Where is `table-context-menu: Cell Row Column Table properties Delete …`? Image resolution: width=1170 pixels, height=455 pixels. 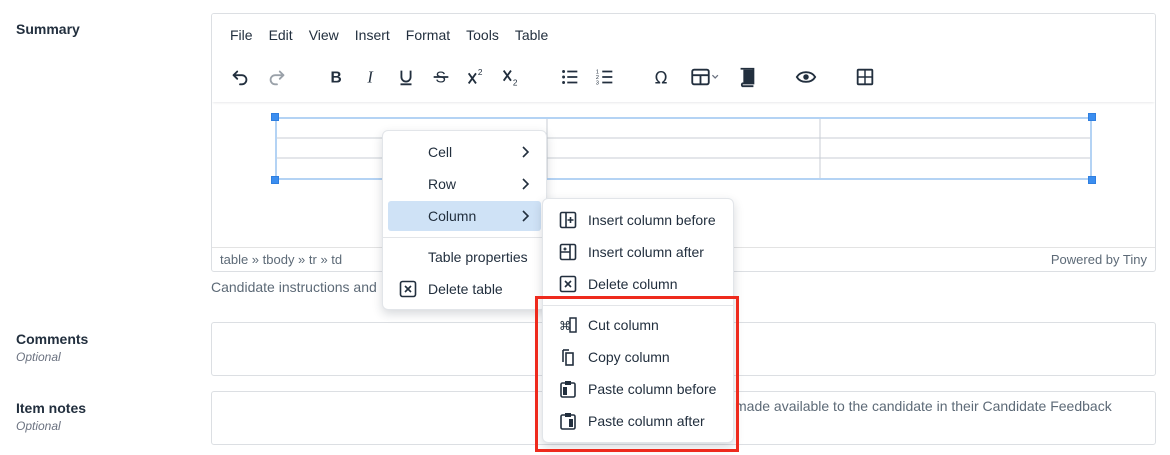 table-context-menu: Cell Row Column Table properties Delete … is located at coordinates (464, 220).